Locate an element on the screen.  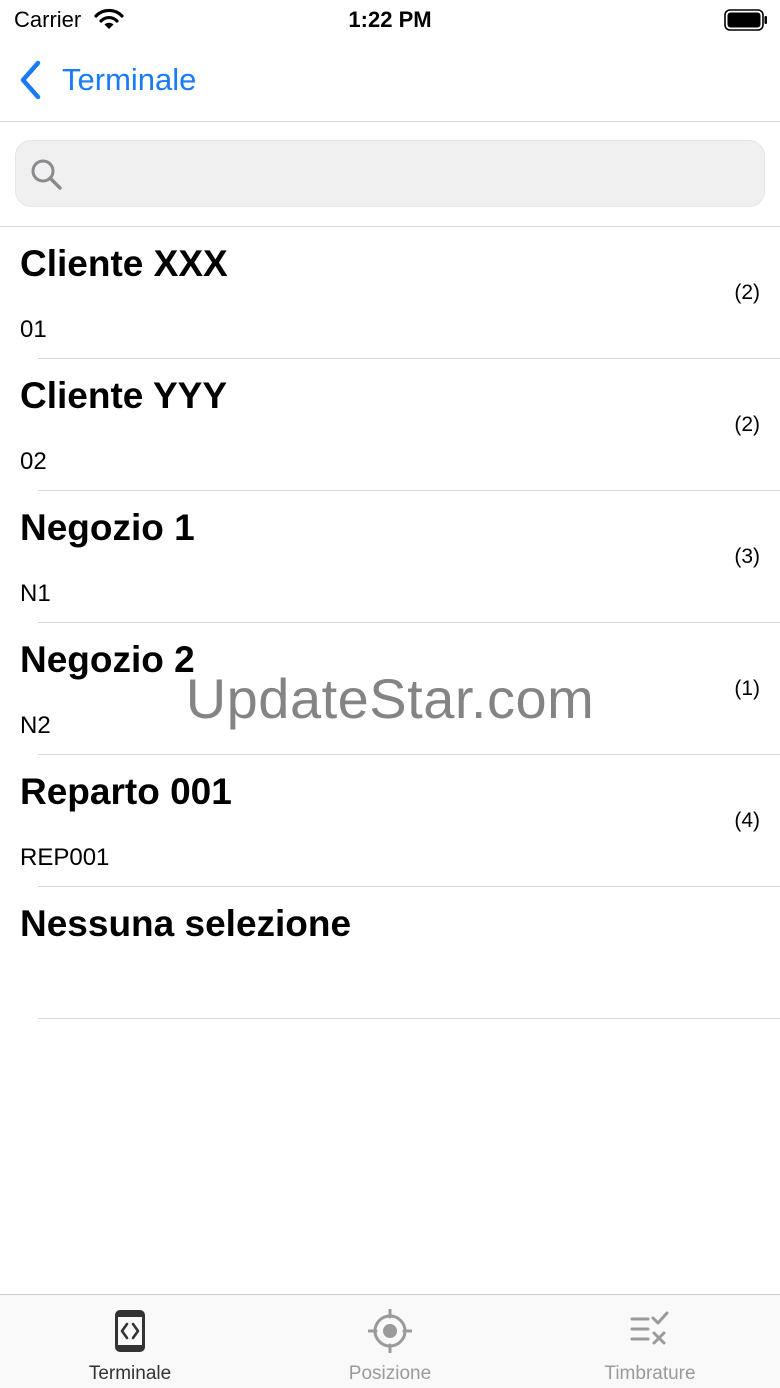
list-check-icon is located at coordinates (650, 1331).